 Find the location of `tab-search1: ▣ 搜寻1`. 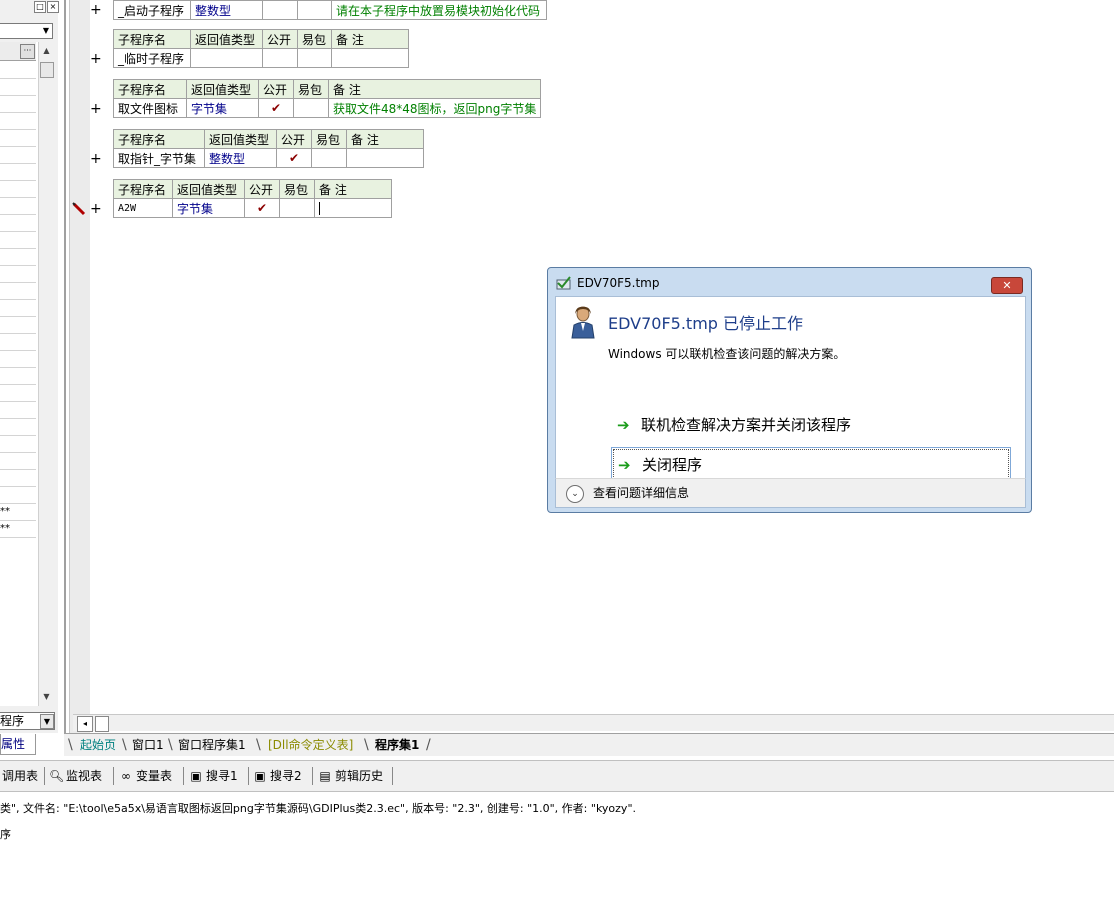

tab-search1: ▣ 搜寻1 is located at coordinates (213, 776).